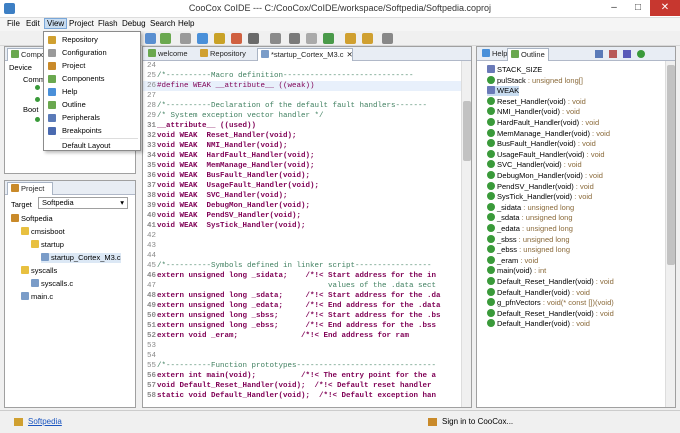 The width and height of the screenshot is (680, 433). What do you see at coordinates (540, 186) in the screenshot?
I see `outline-item: PendSV_Handler(void) : void` at bounding box center [540, 186].